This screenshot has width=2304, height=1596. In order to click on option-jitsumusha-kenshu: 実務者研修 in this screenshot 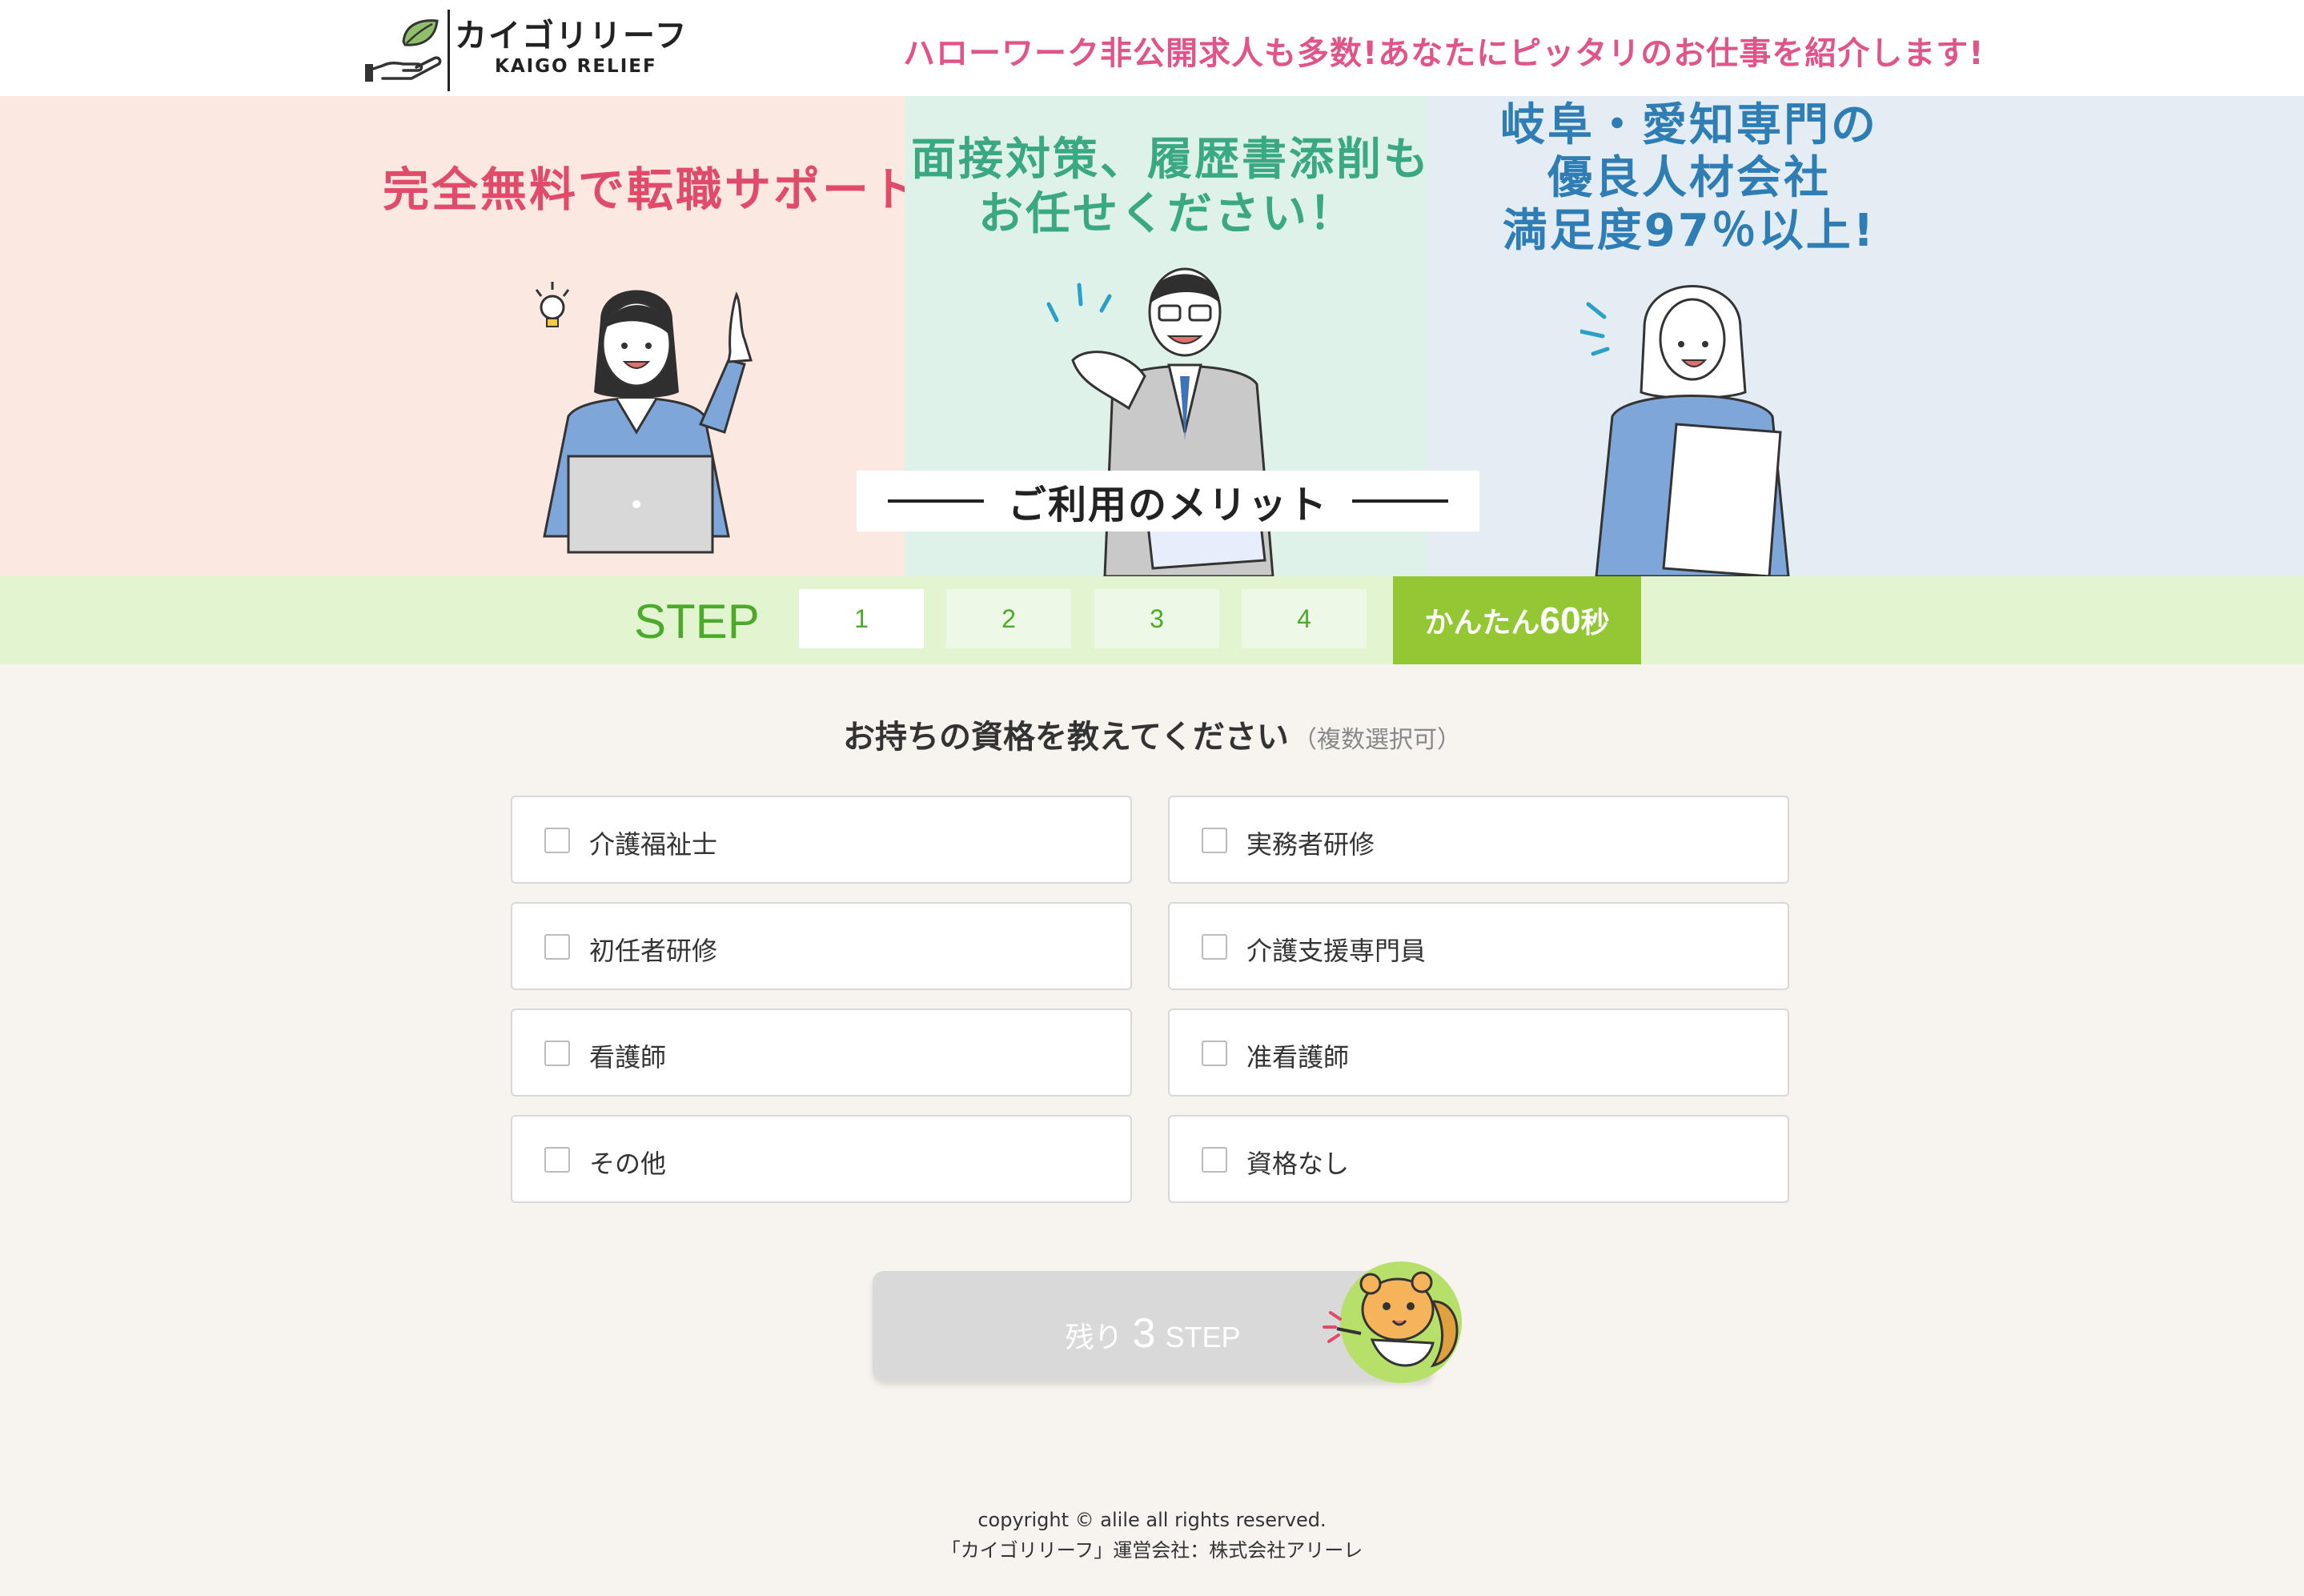, I will do `click(1478, 840)`.